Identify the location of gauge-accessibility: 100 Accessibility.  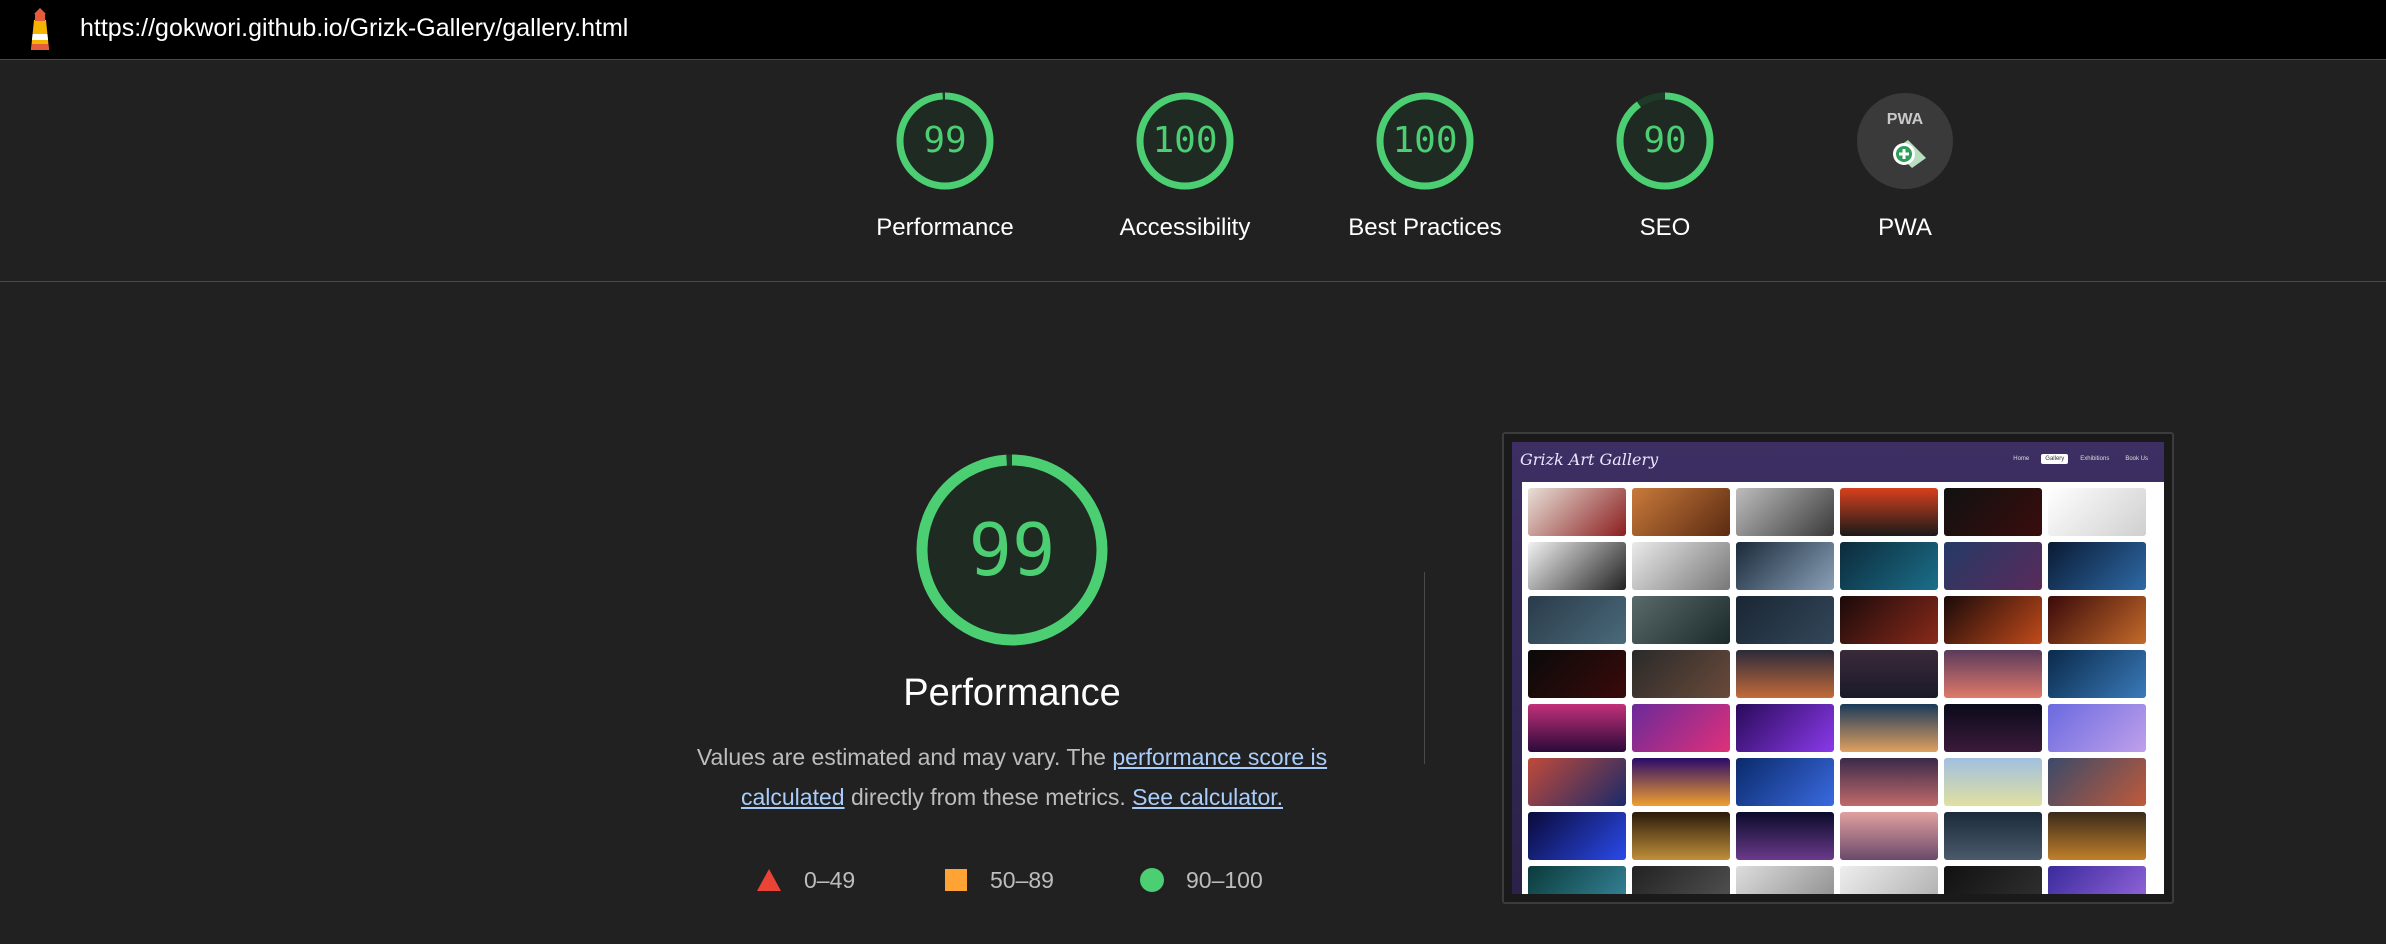
(1185, 172).